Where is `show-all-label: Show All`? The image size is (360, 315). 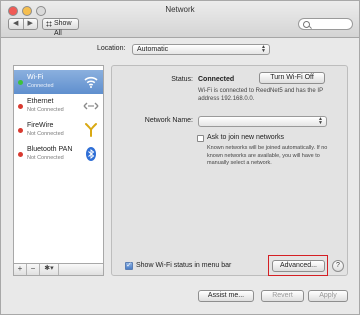 show-all-label: Show All is located at coordinates (63, 28).